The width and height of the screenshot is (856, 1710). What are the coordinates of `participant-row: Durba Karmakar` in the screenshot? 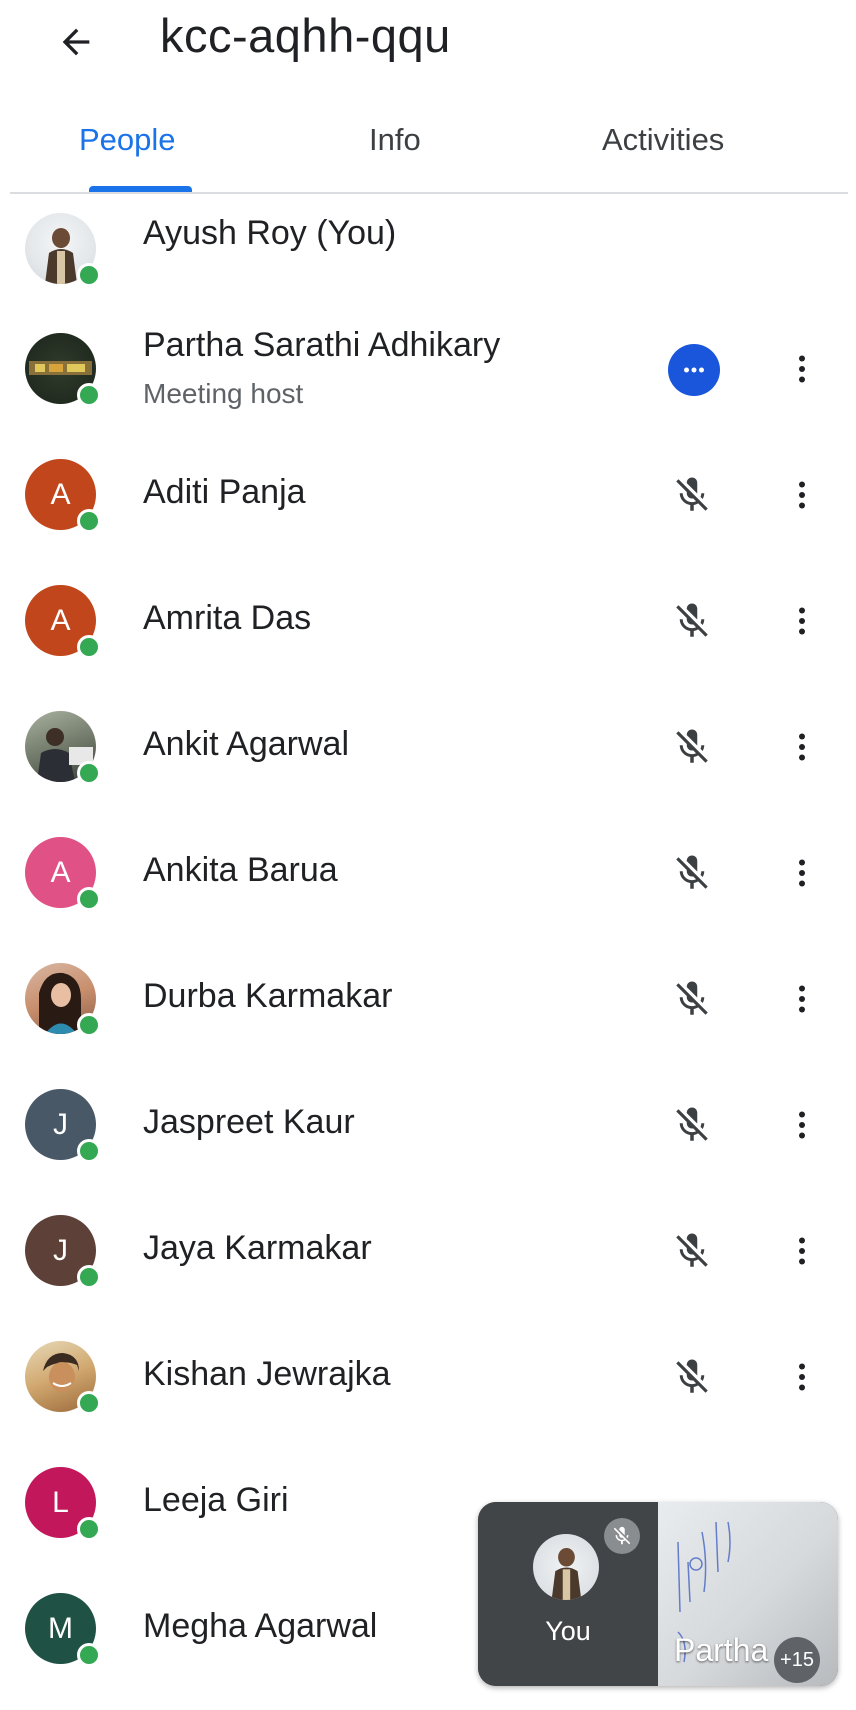 It's located at (428, 999).